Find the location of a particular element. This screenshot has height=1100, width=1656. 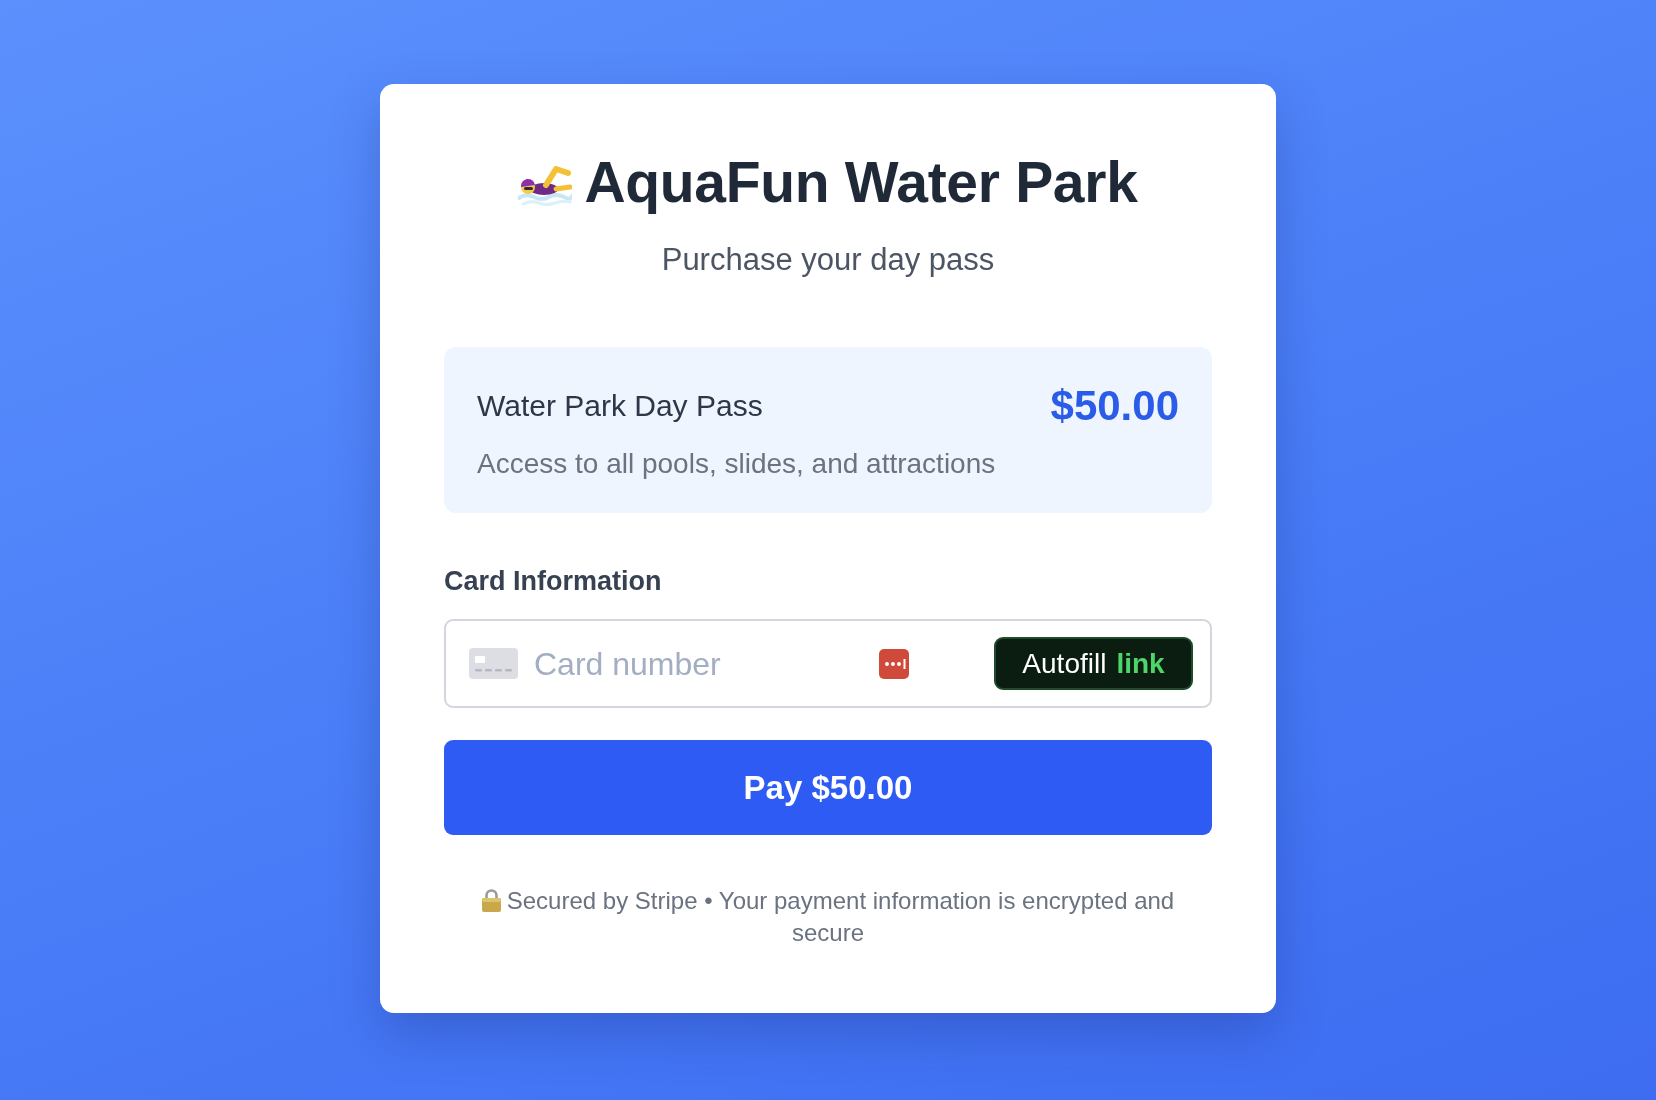

product-description: Access to all pools, slides, and attractions is located at coordinates (737, 464).